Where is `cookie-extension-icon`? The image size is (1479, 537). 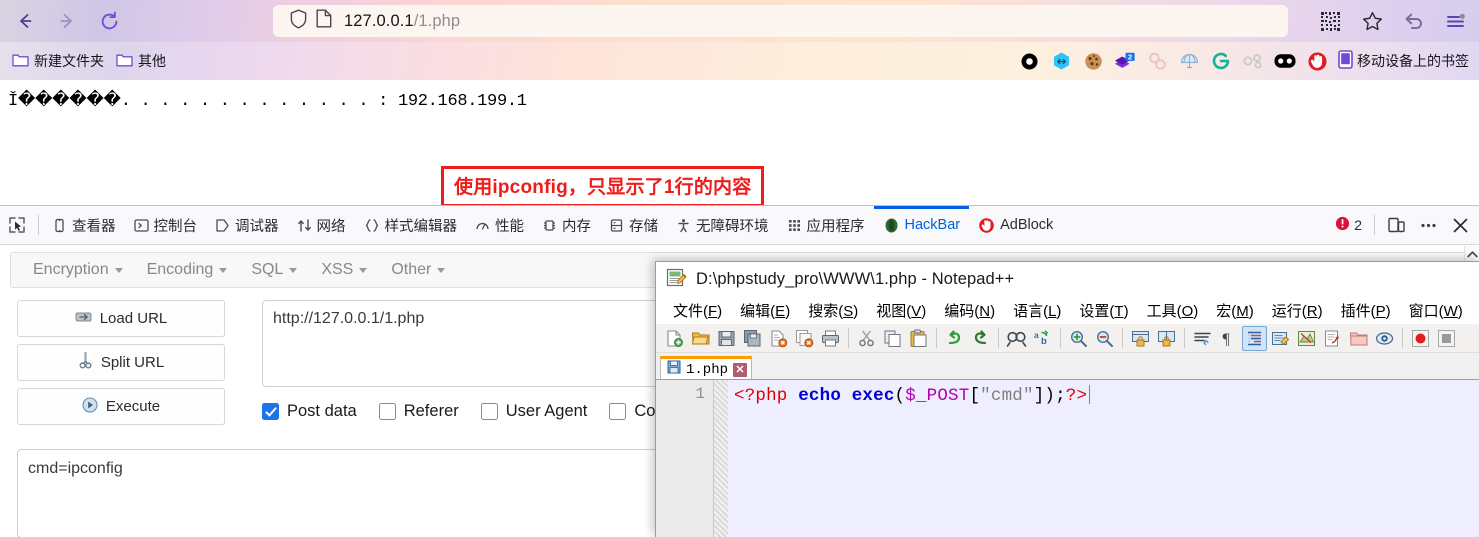
cookie-extension-icon is located at coordinates (1093, 61).